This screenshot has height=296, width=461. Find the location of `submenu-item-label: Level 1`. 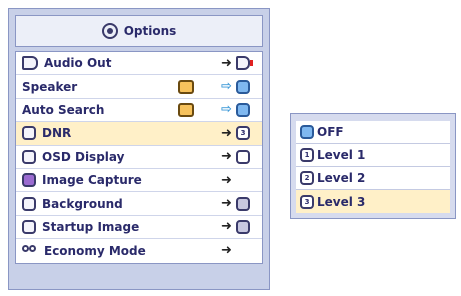

submenu-item-label: Level 1 is located at coordinates (341, 155).